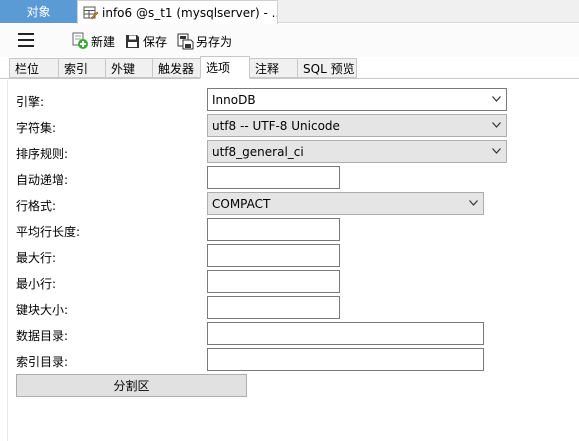  Describe the element at coordinates (345, 203) in the screenshot. I see `row-format-select: COMPACT` at that location.